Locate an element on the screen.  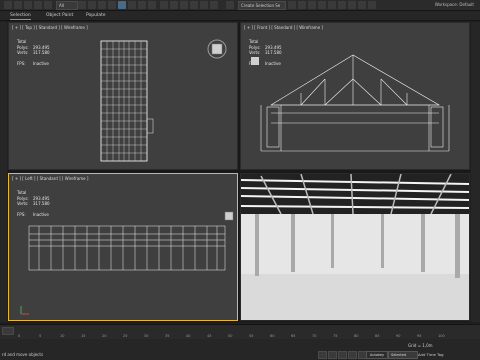
add-time-tag: Add Time Tag is located at coordinates (430, 354).